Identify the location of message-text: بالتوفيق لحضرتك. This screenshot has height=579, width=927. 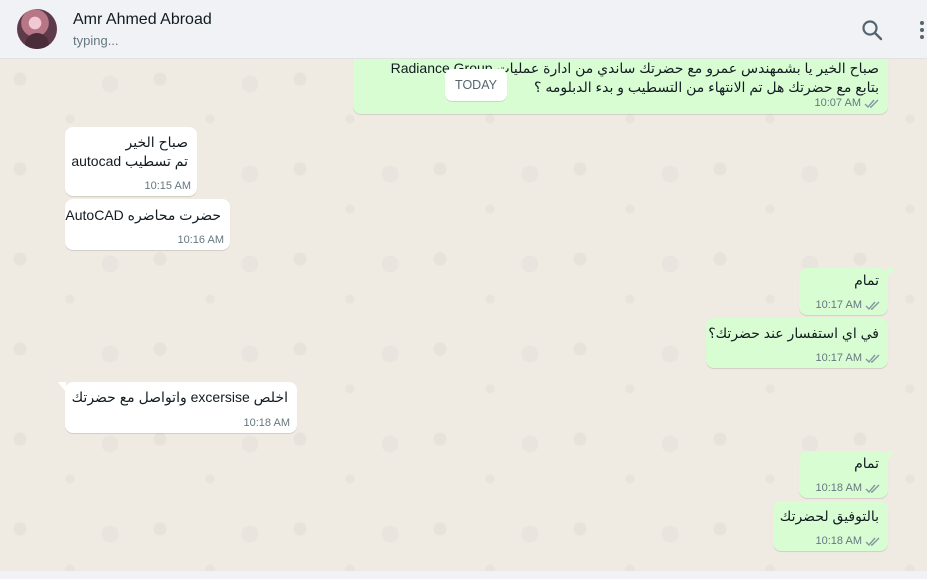
(829, 516).